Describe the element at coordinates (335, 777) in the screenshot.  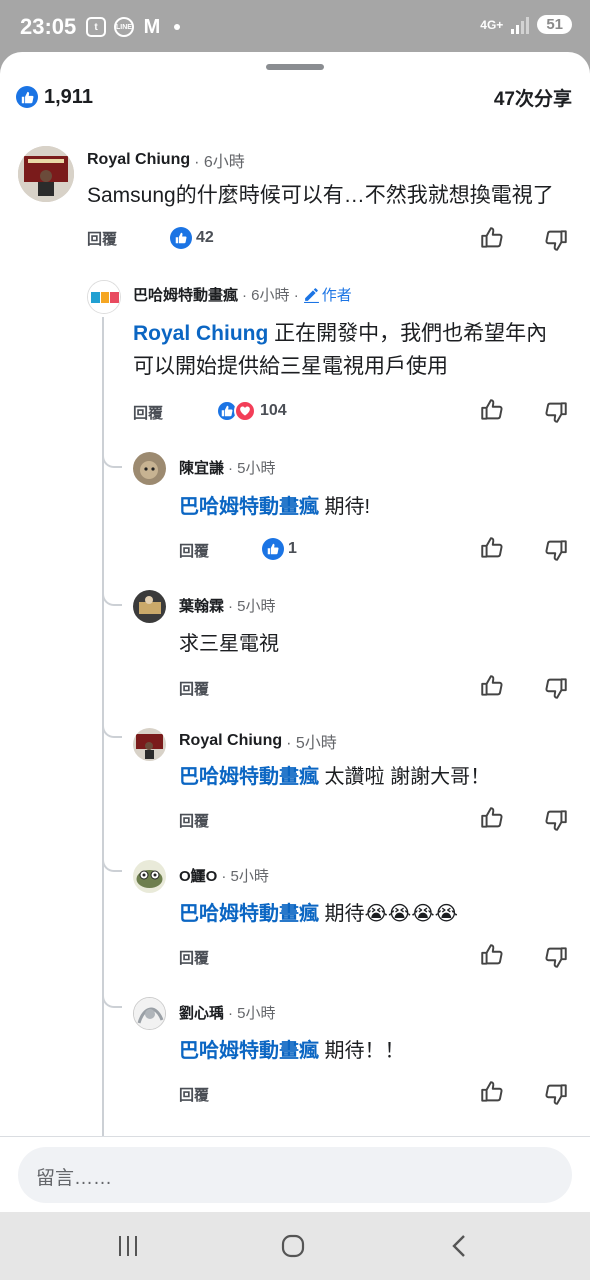
I see `comment-text: 巴哈姆特動畫瘋 太讚啦 謝謝大哥！` at that location.